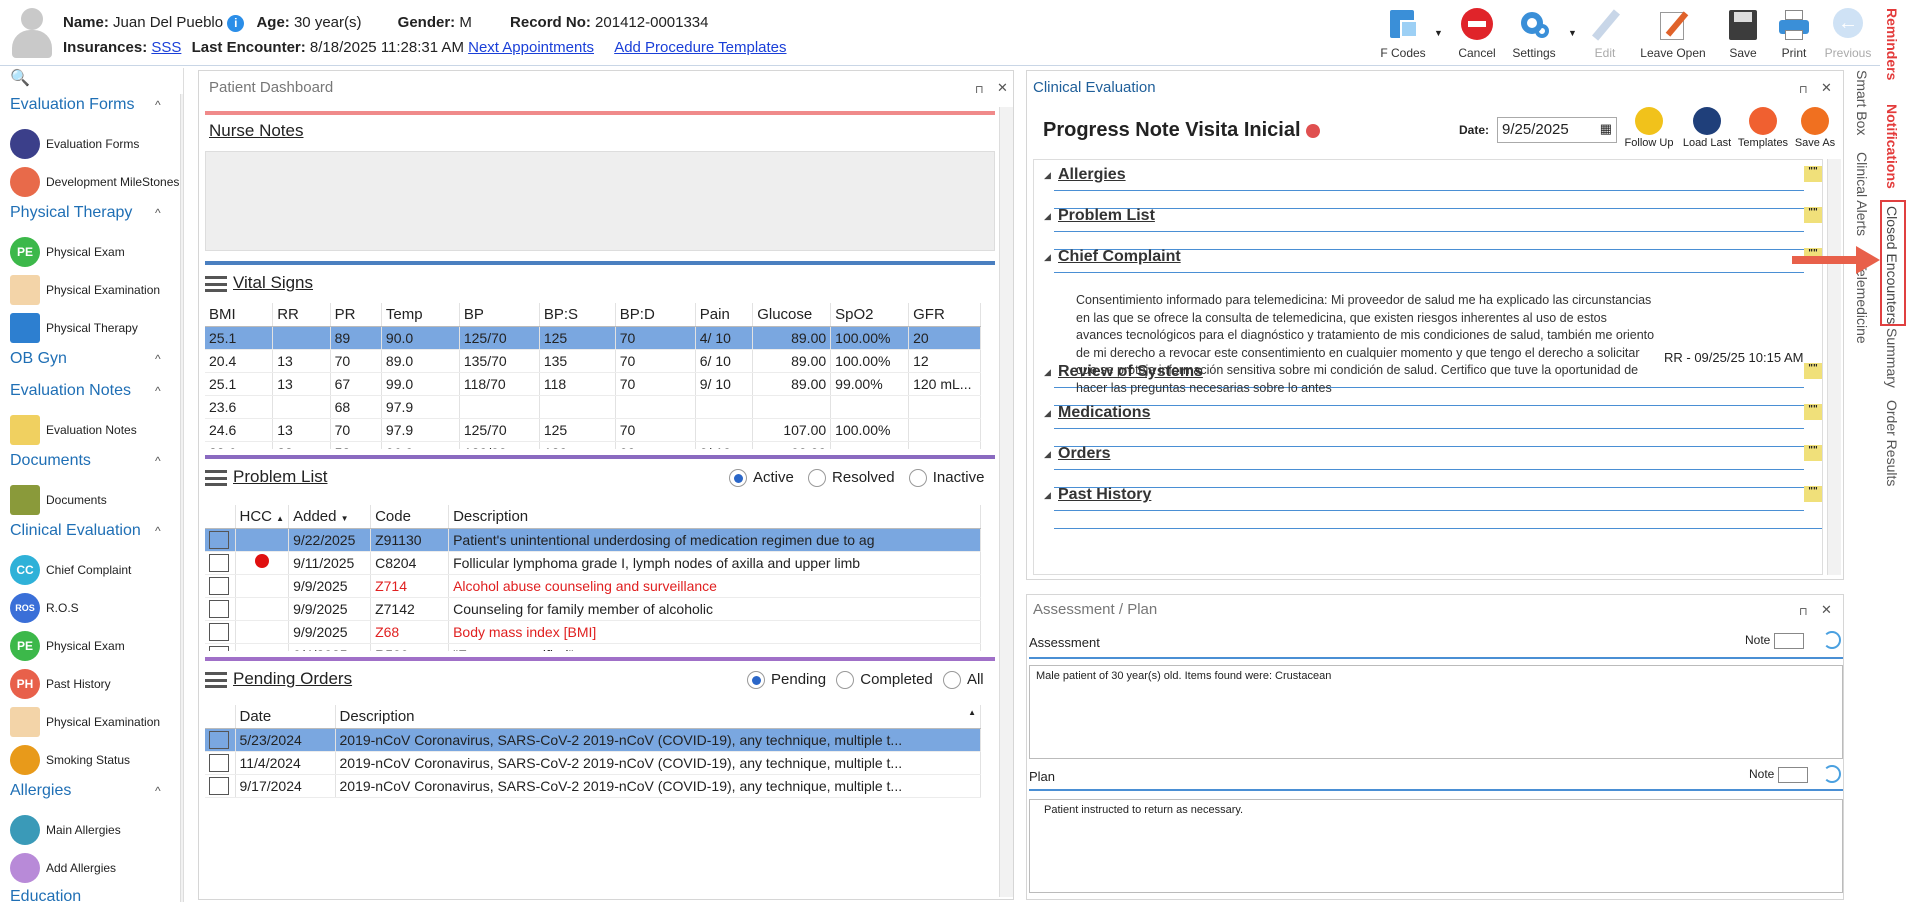  What do you see at coordinates (738, 478) in the screenshot?
I see `active-radio` at bounding box center [738, 478].